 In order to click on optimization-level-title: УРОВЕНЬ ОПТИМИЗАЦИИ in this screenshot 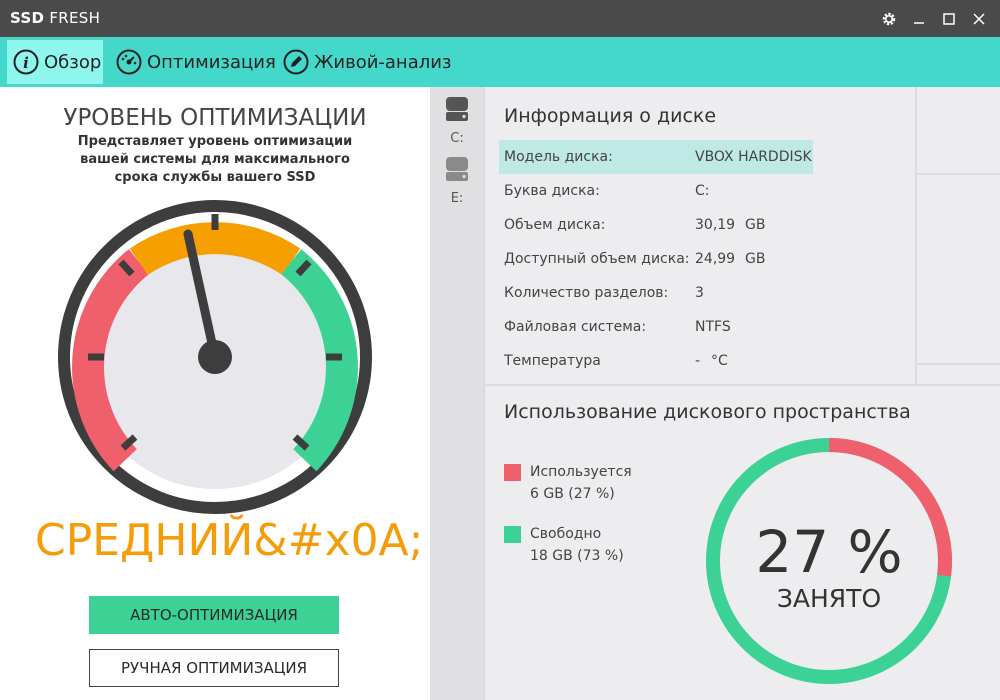, I will do `click(215, 118)`.